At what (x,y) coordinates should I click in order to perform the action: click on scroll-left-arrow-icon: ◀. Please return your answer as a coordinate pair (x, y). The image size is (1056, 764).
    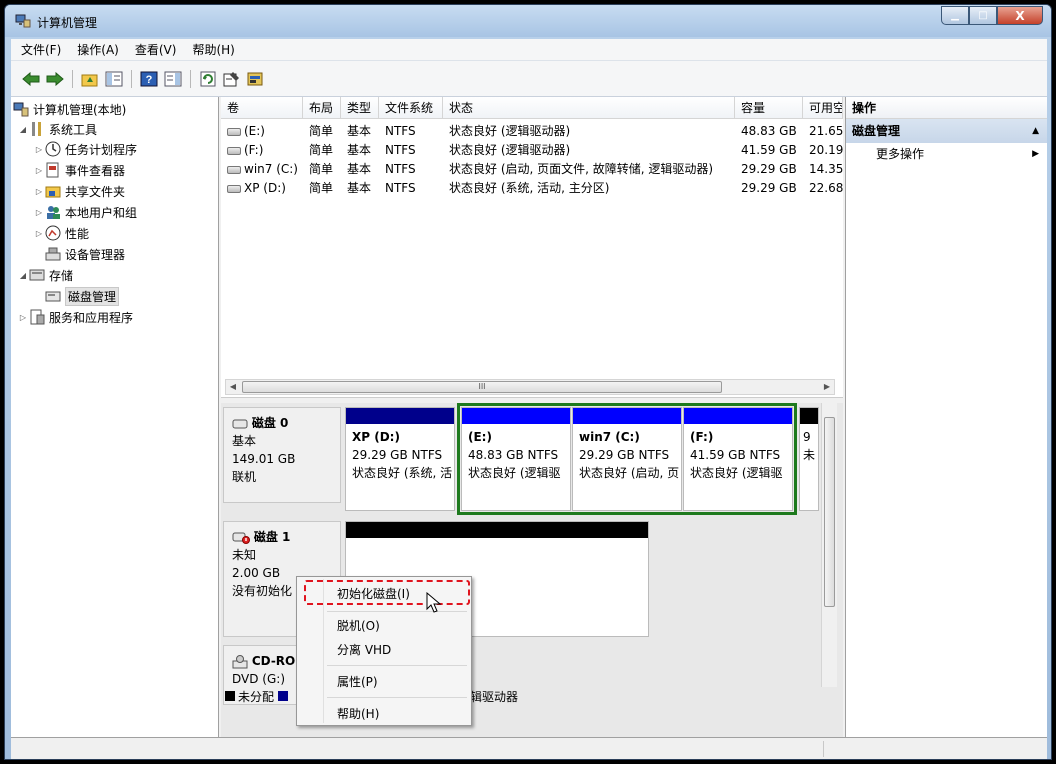
    Looking at the image, I should click on (233, 387).